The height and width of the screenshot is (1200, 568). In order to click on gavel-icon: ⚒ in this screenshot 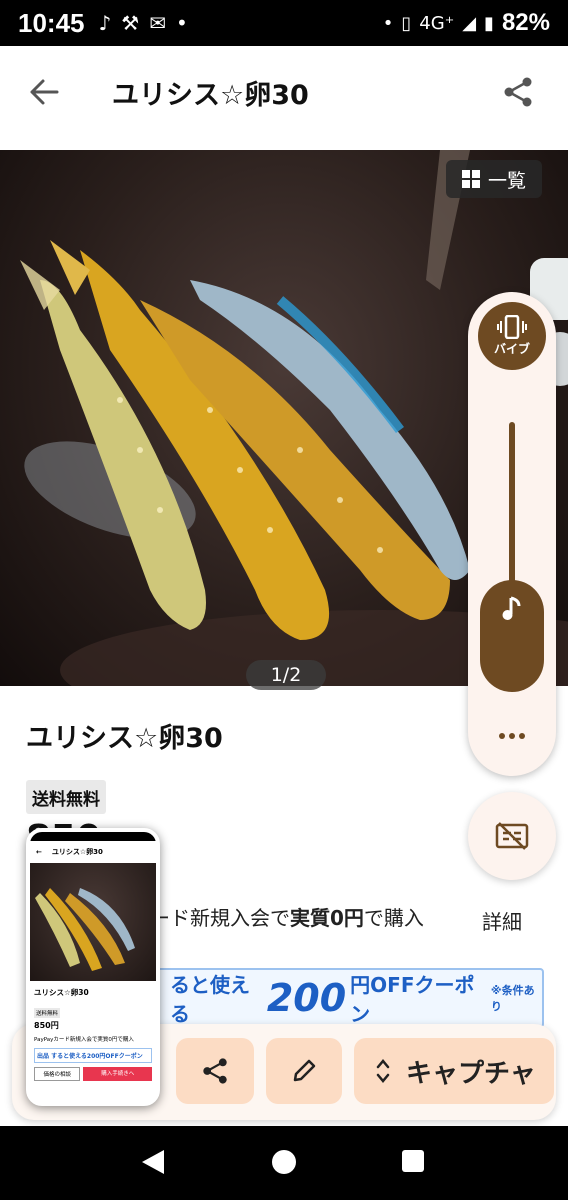, I will do `click(130, 23)`.